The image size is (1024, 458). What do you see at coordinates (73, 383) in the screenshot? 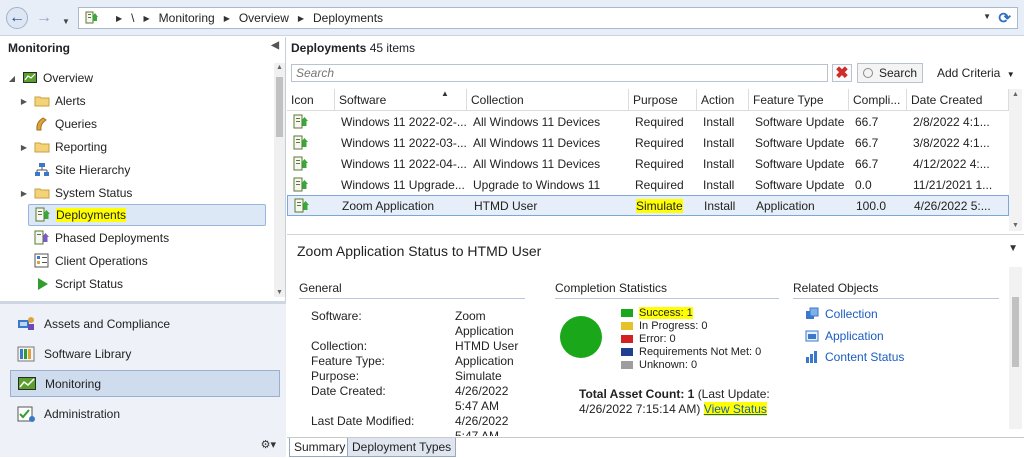
I see `workspace-label: Monitoring` at bounding box center [73, 383].